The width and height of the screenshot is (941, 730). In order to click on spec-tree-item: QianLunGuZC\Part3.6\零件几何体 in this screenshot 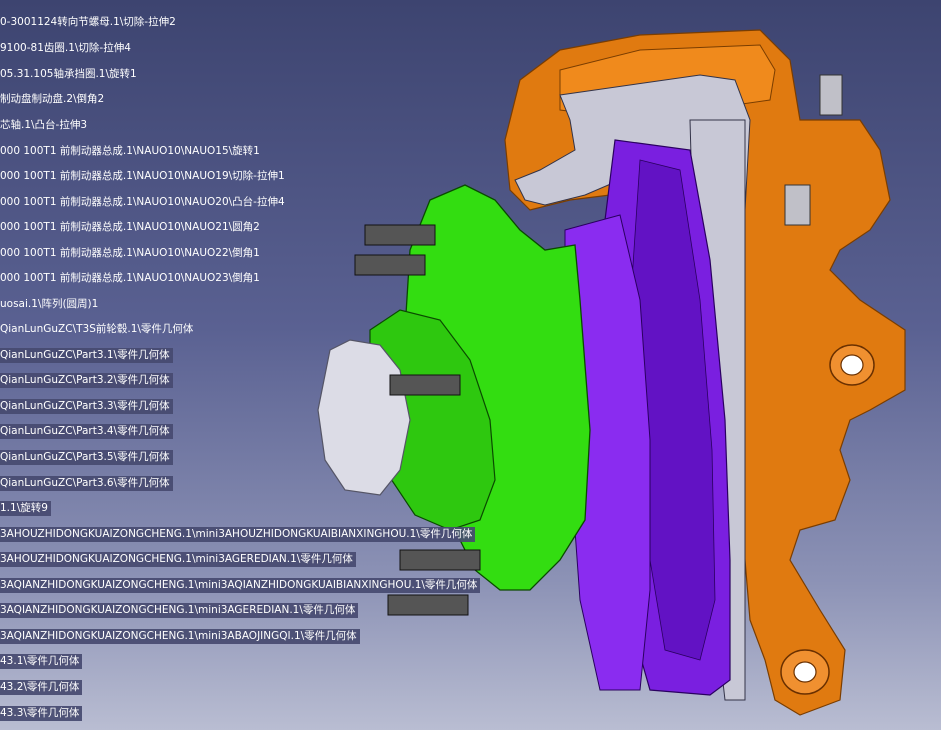, I will do `click(86, 483)`.